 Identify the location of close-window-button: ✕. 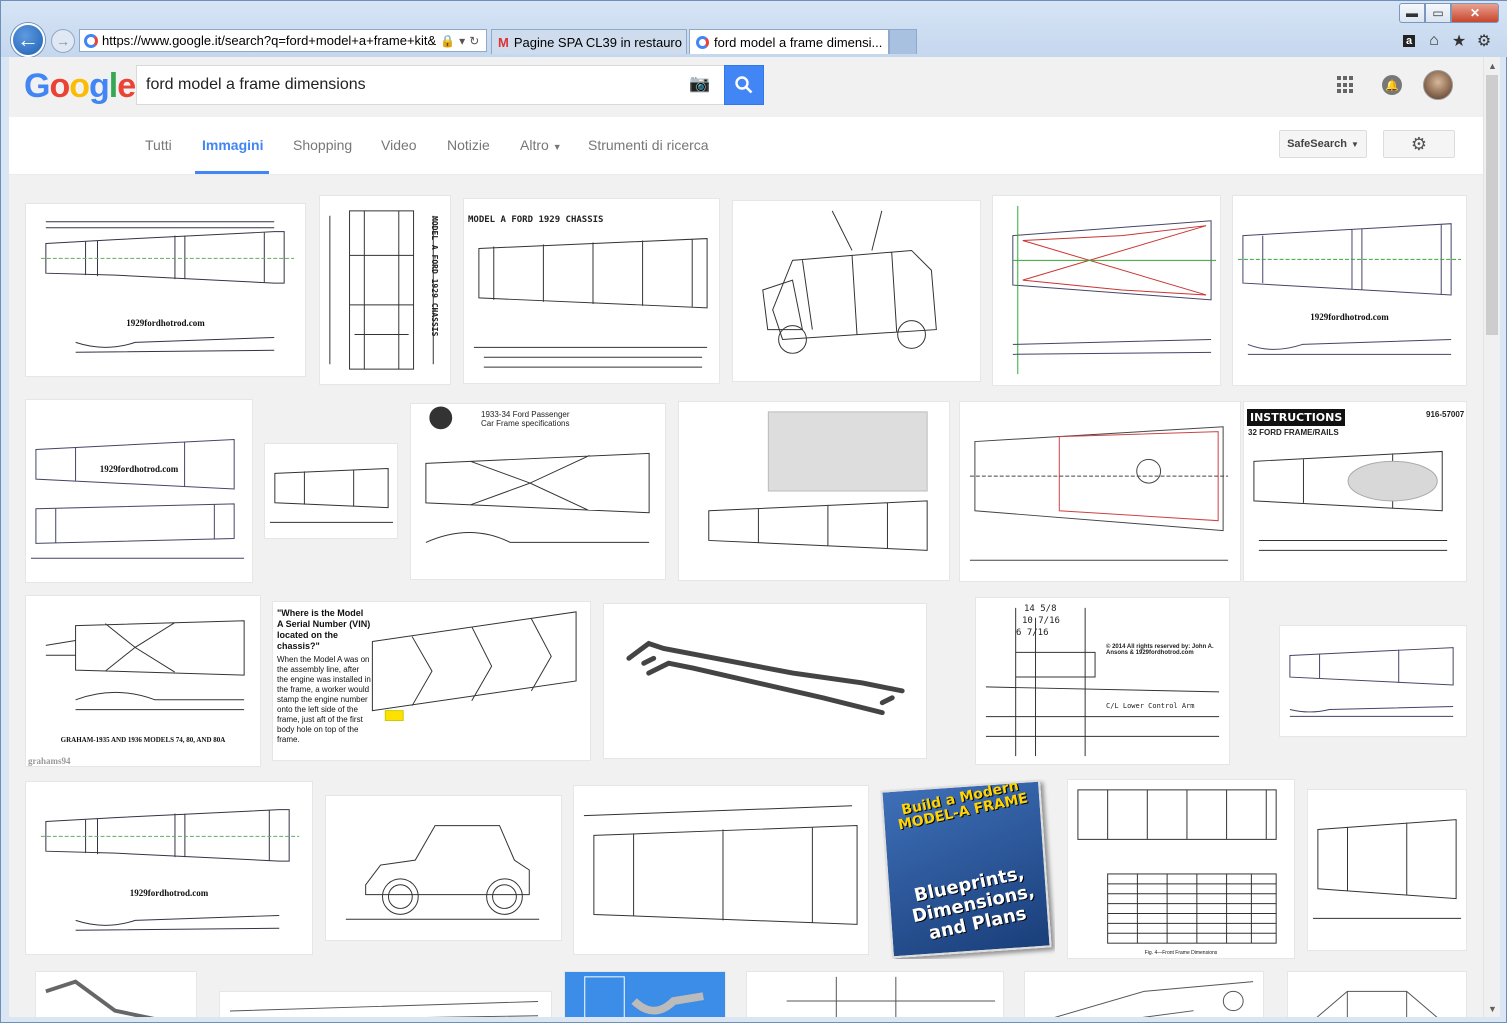
(1475, 13).